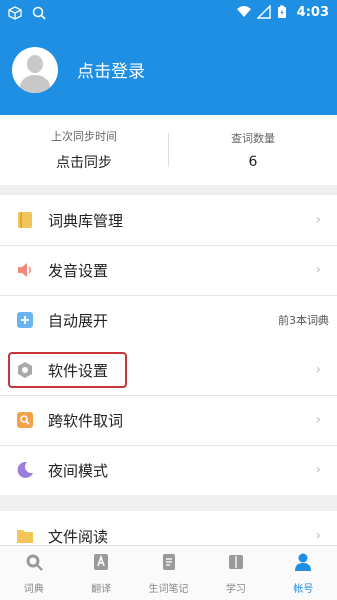 Image resolution: width=337 pixels, height=600 pixels. Describe the element at coordinates (33, 589) in the screenshot. I see `tab-label: 词典` at that location.